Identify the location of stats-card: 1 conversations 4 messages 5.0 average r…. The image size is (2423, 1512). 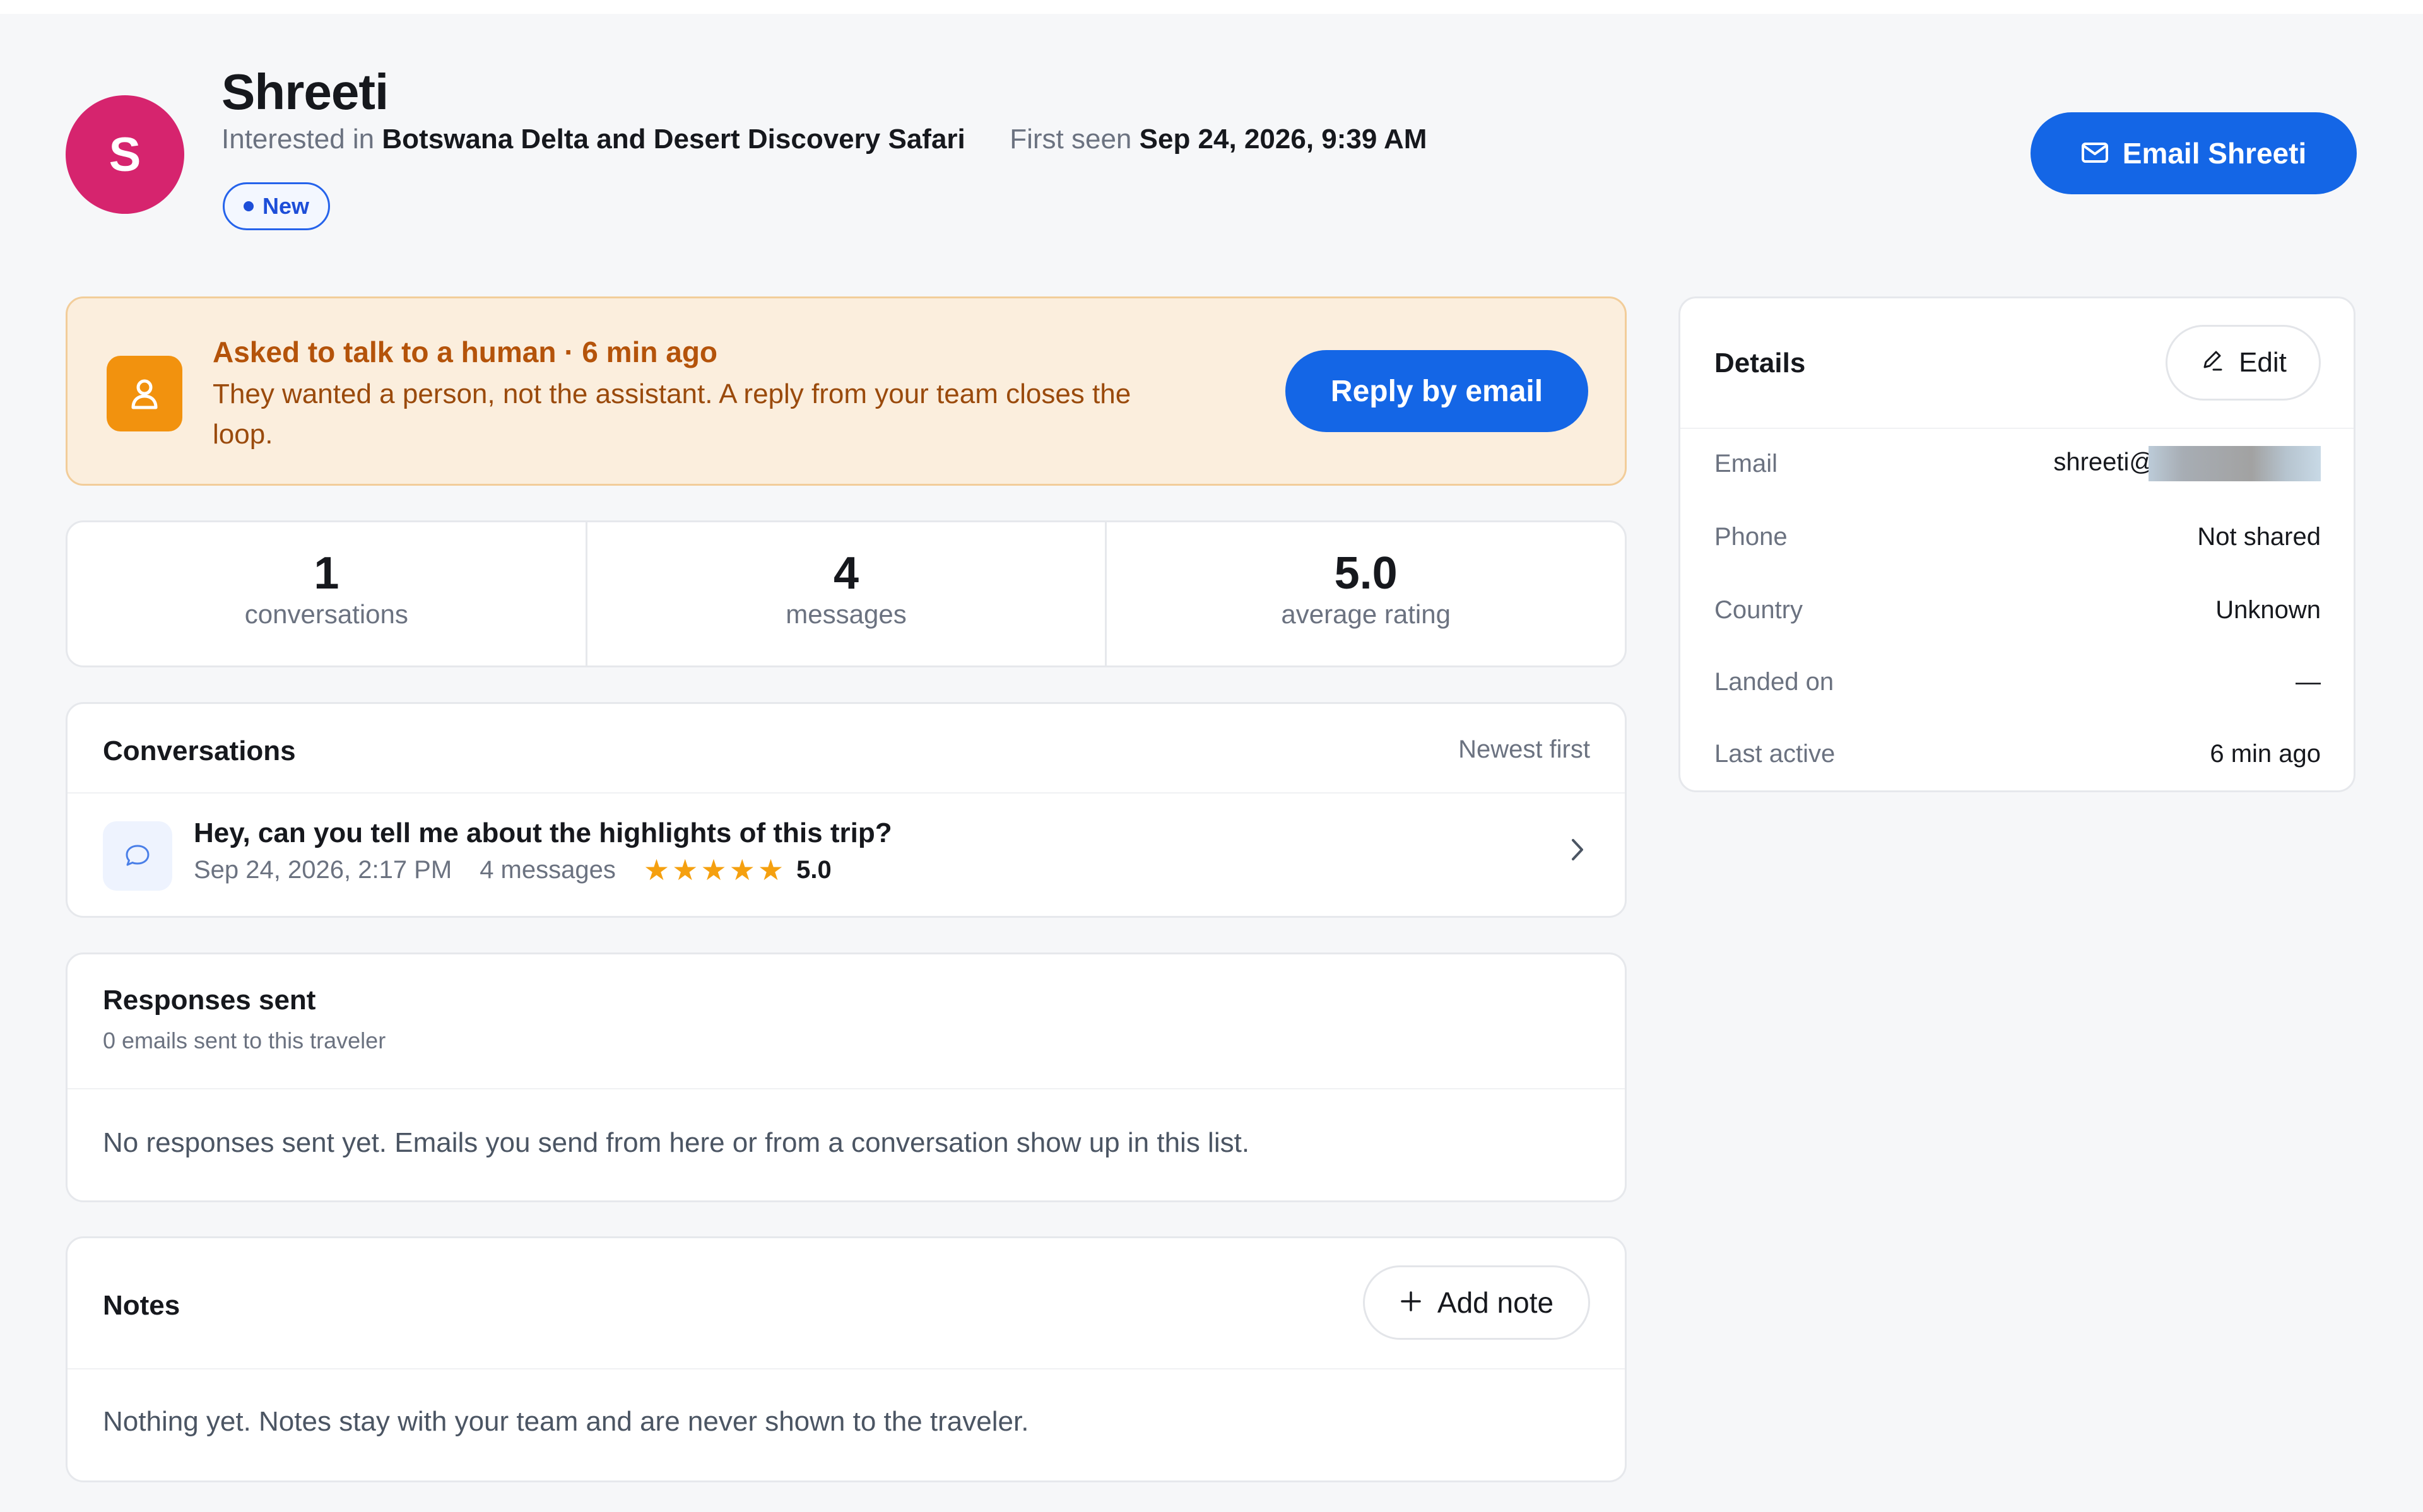
(846, 593).